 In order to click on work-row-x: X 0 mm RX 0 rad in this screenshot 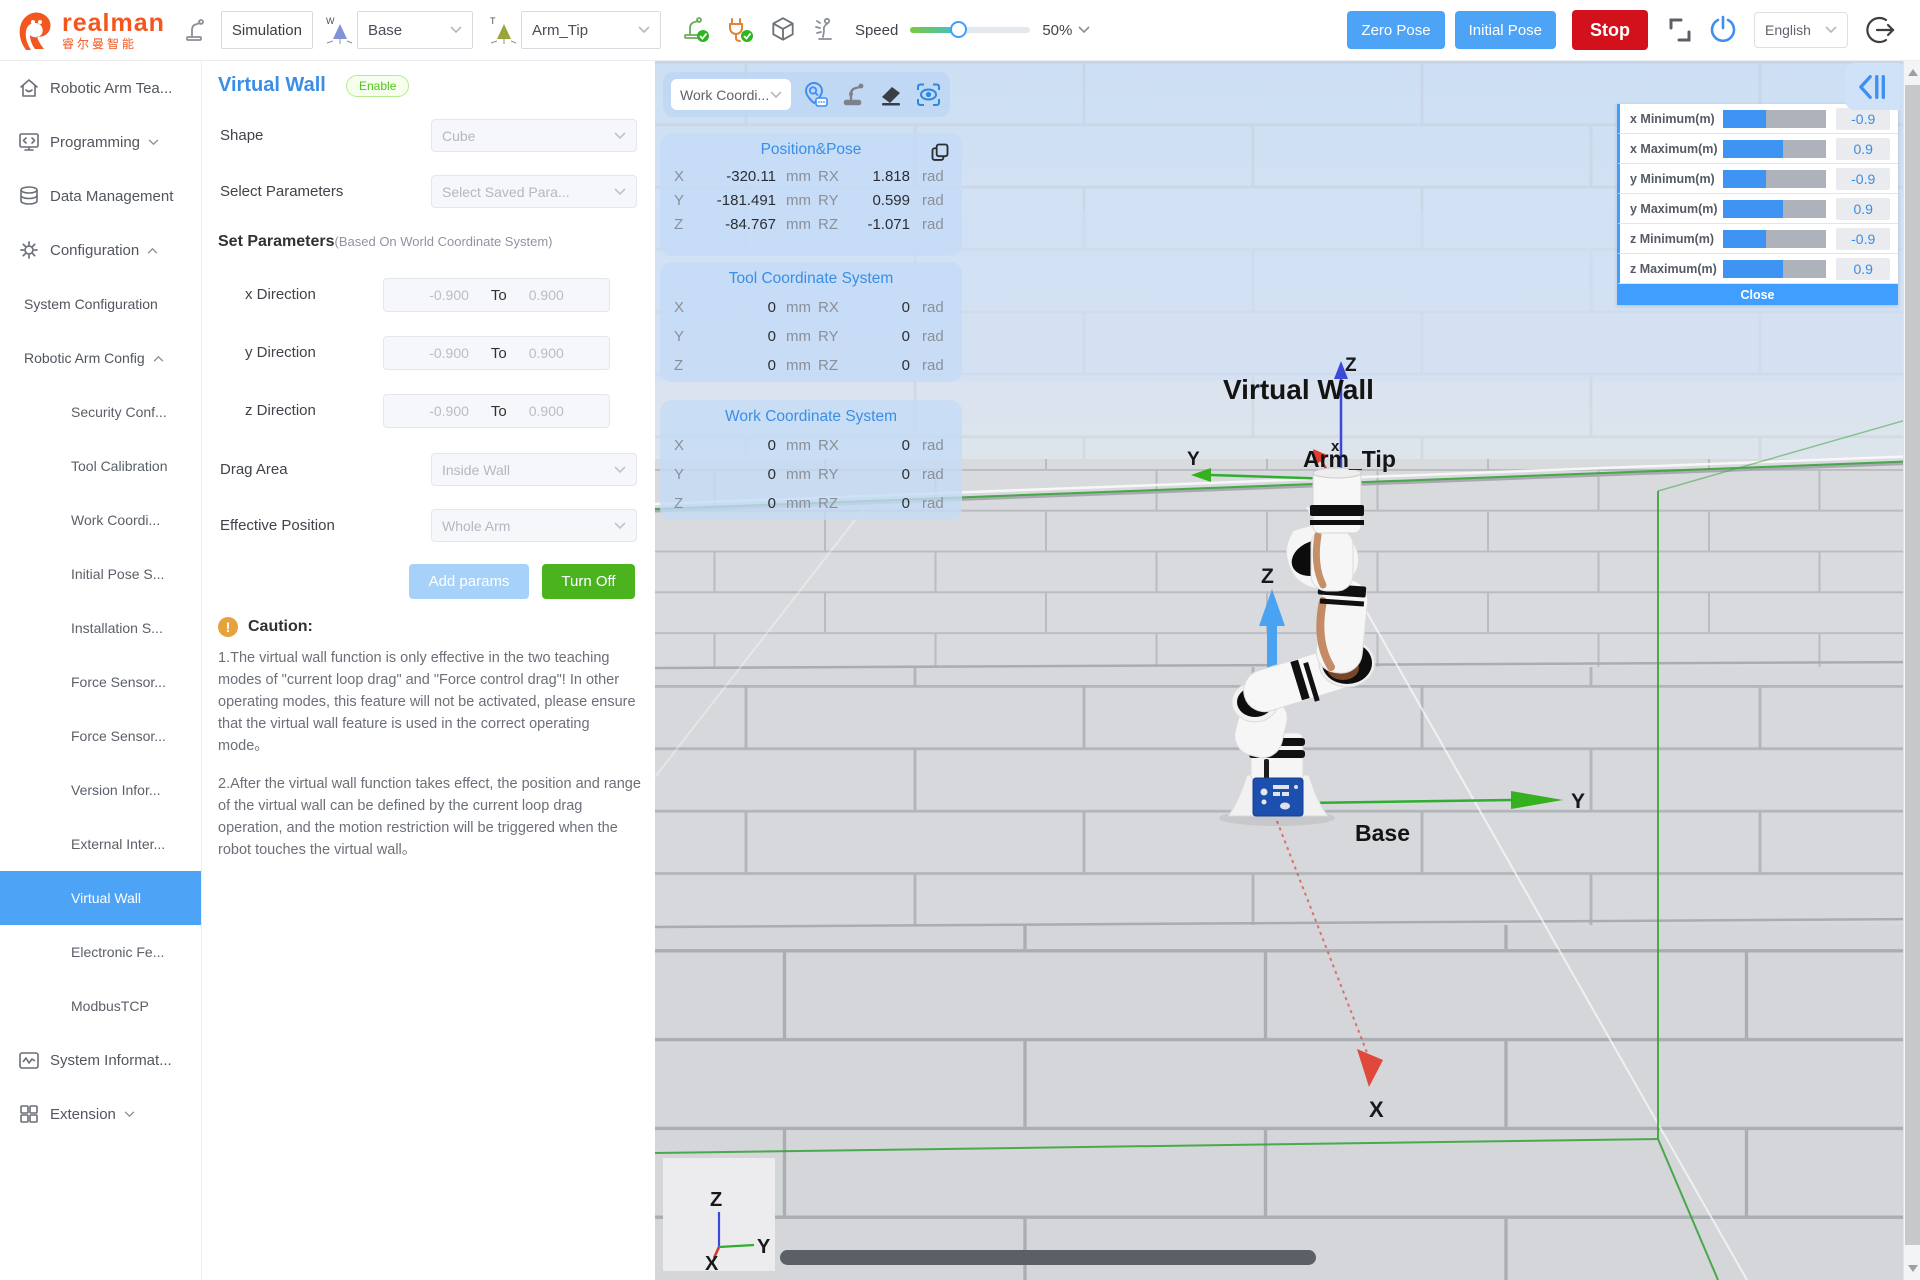, I will do `click(809, 445)`.